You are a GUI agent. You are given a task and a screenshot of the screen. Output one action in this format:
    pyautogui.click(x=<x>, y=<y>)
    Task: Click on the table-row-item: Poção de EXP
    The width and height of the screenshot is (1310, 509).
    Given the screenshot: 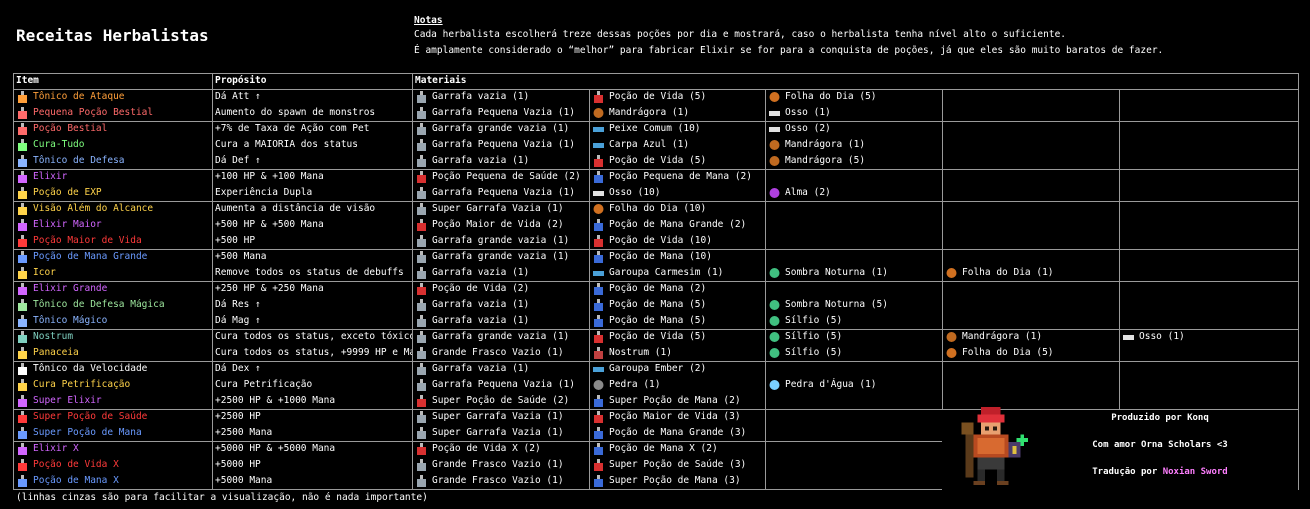 What is the action you would take?
    pyautogui.click(x=112, y=193)
    